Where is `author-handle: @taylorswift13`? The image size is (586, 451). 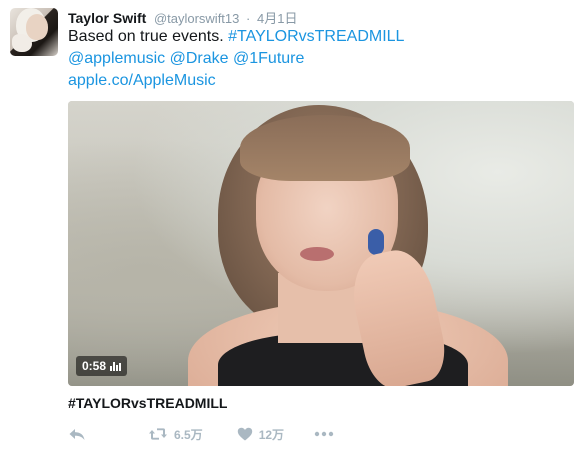
author-handle: @taylorswift13 is located at coordinates (196, 18).